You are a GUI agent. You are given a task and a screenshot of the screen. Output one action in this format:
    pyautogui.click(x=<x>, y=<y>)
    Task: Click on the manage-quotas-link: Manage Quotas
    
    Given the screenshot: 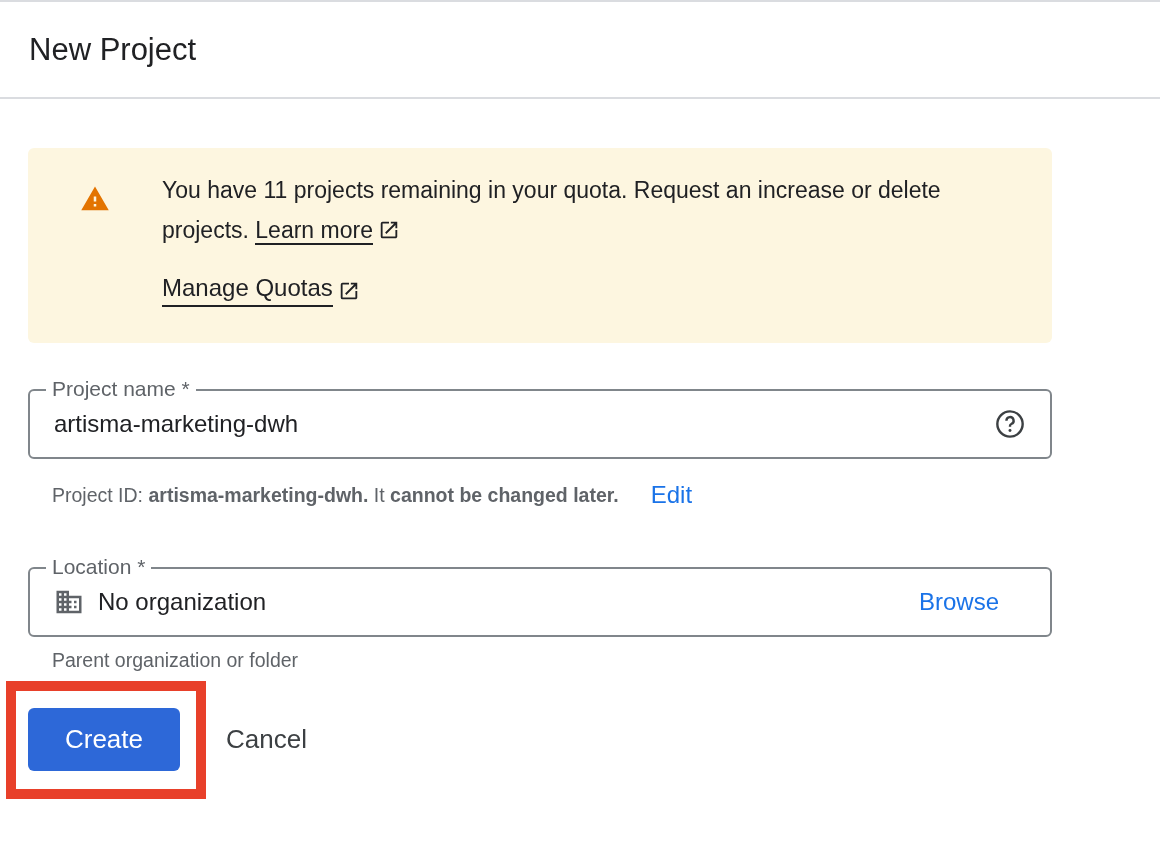 What is the action you would take?
    pyautogui.click(x=247, y=290)
    